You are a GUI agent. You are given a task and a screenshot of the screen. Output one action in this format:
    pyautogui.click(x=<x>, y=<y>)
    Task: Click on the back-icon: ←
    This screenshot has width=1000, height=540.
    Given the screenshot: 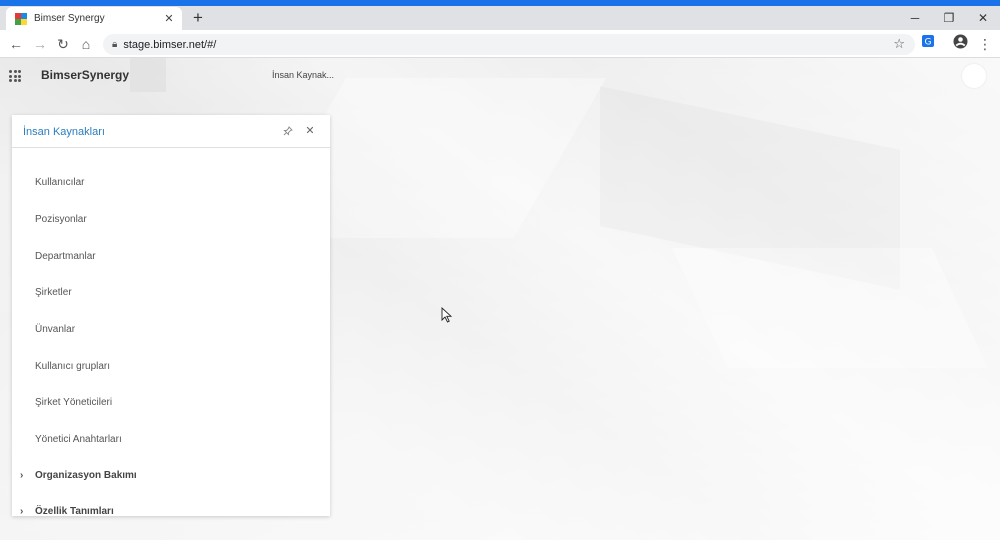 What is the action you would take?
    pyautogui.click(x=16, y=44)
    